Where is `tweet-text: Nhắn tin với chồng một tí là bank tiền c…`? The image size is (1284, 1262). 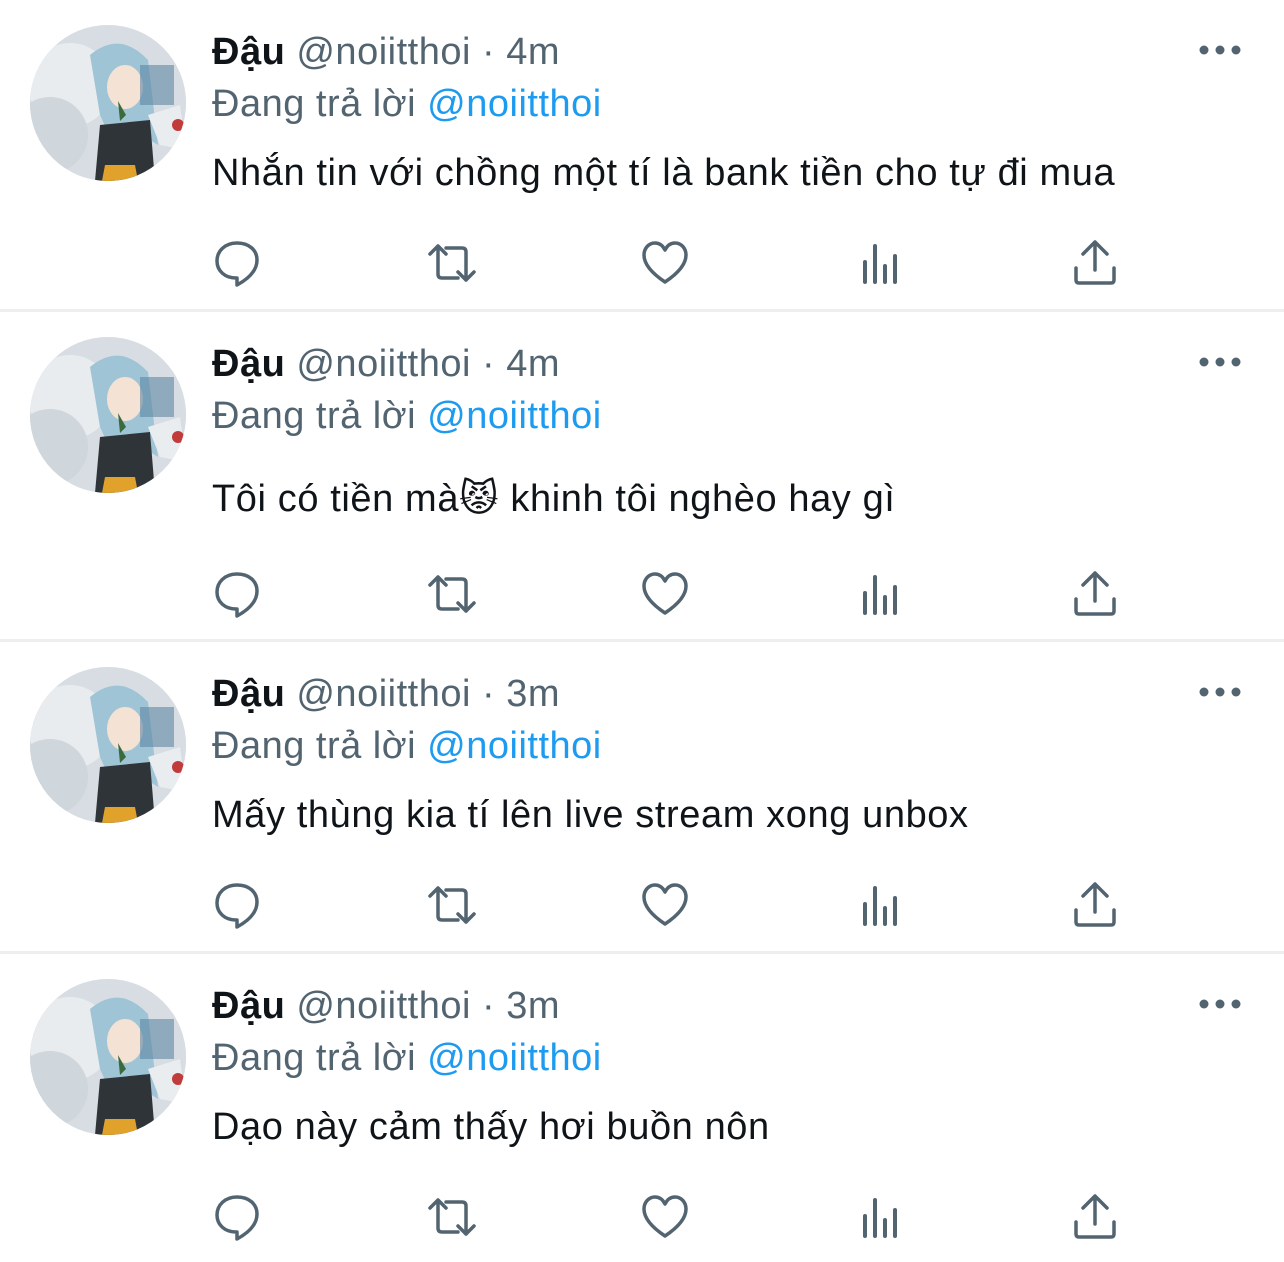 tweet-text: Nhắn tin với chồng một tí là bank tiền c… is located at coordinates (664, 173).